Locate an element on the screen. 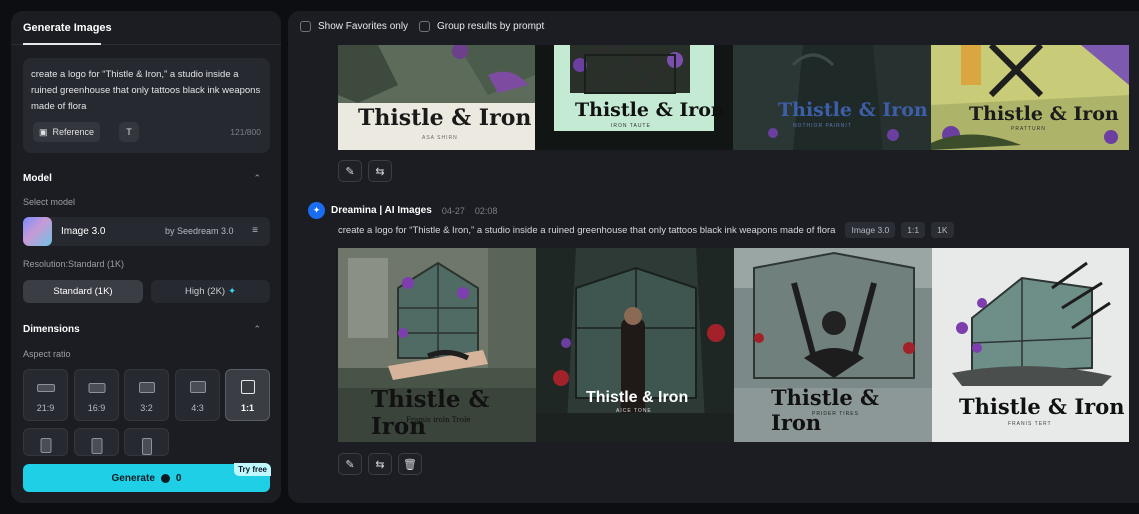 The height and width of the screenshot is (514, 1139). aspect-3-2: 3:2 is located at coordinates (146, 395).